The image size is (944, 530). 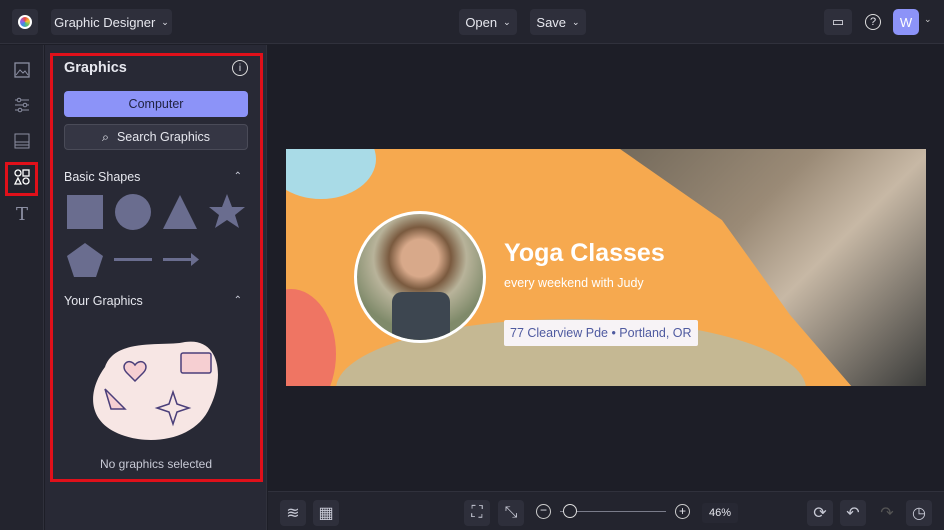 What do you see at coordinates (22, 214) in the screenshot?
I see `text-icon: T` at bounding box center [22, 214].